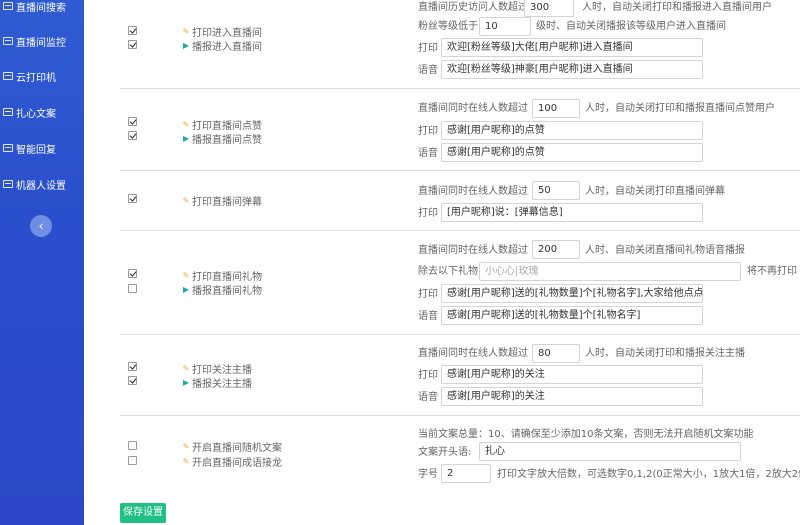  What do you see at coordinates (572, 315) in the screenshot?
I see `gift-voice-input: 感谢[用户昵称]送的[礼物数量]个[礼物名字]` at bounding box center [572, 315].